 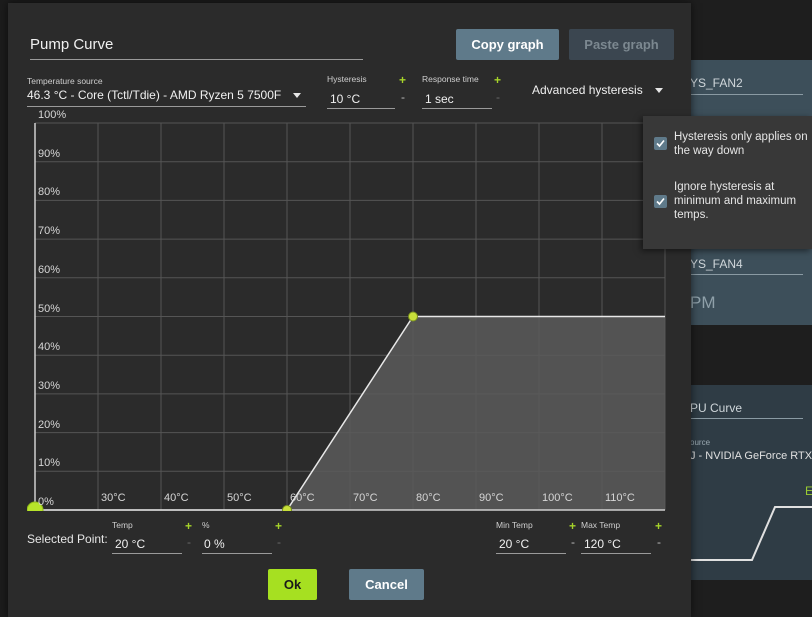 I want to click on background-gpu-curve-label: PU Curve, so click(x=716, y=408).